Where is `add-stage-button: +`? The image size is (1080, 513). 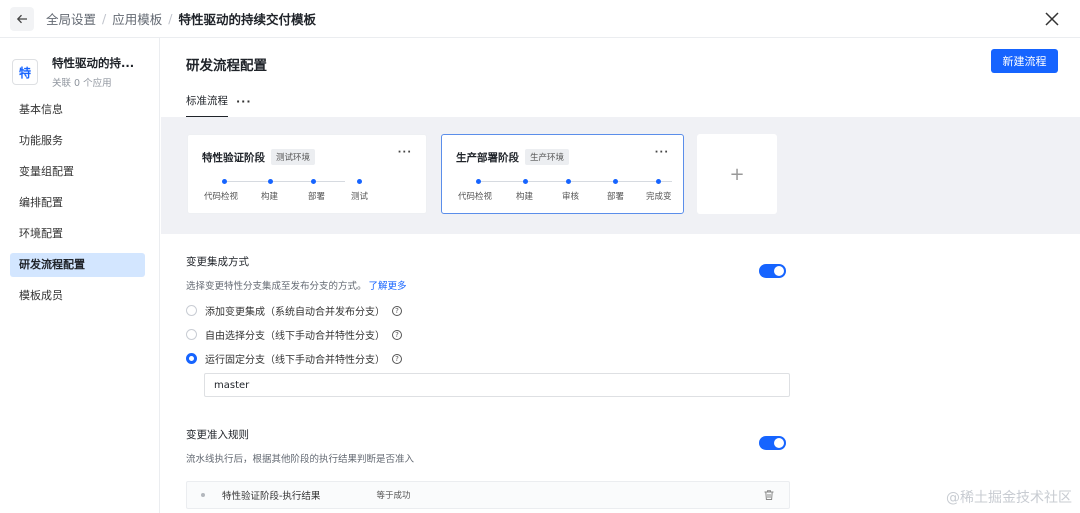 add-stage-button: + is located at coordinates (737, 174).